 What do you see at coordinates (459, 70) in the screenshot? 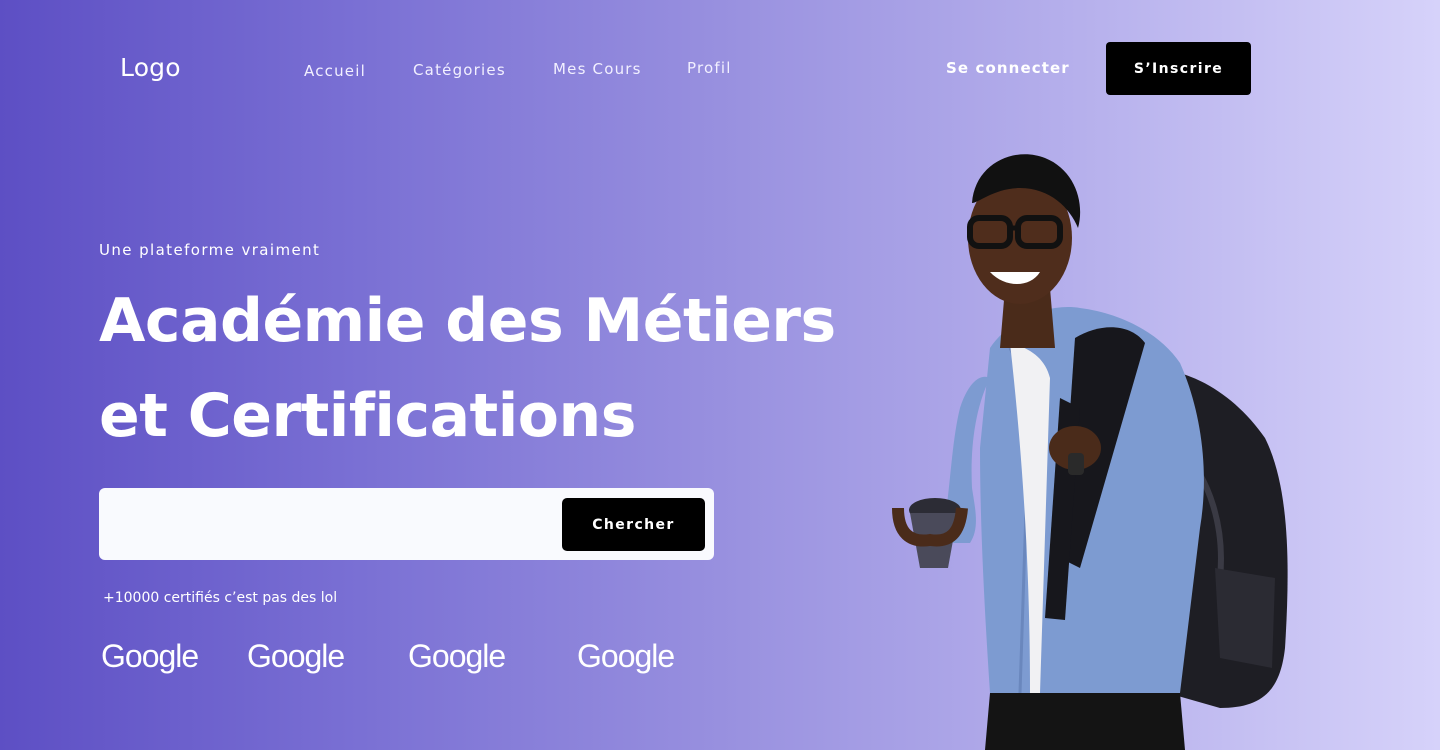
I see `nav-item-categories: Catégories` at bounding box center [459, 70].